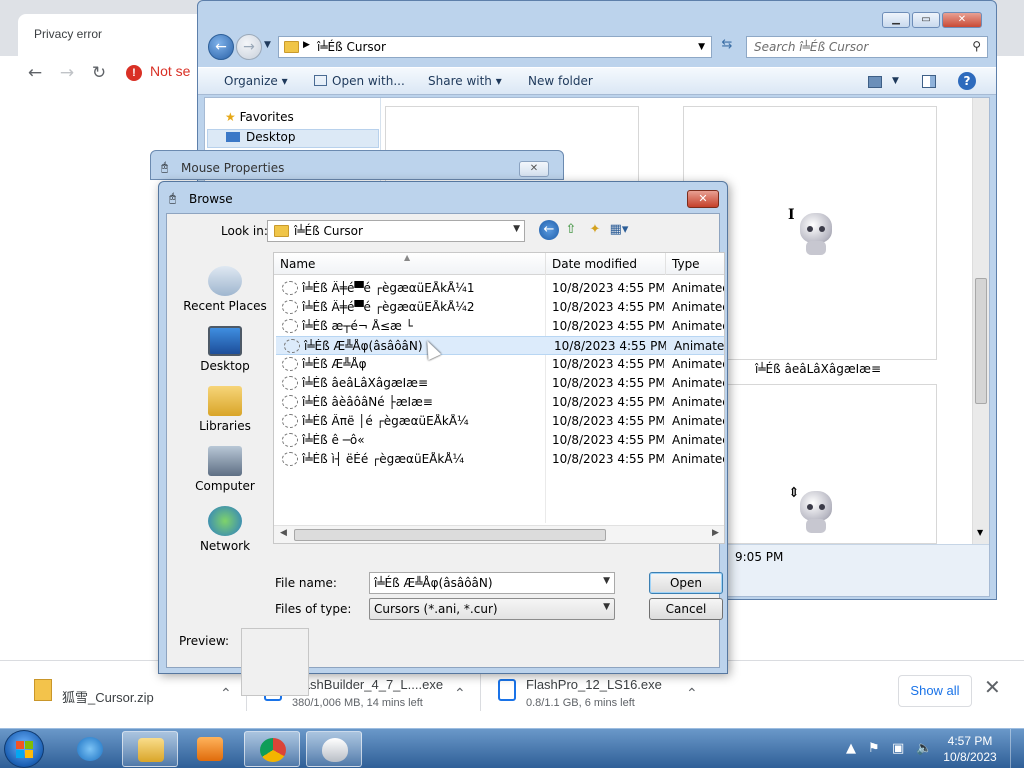 This screenshot has height=768, width=1024. What do you see at coordinates (619, 230) in the screenshot?
I see `view-menu-icon: ▦▾` at bounding box center [619, 230].